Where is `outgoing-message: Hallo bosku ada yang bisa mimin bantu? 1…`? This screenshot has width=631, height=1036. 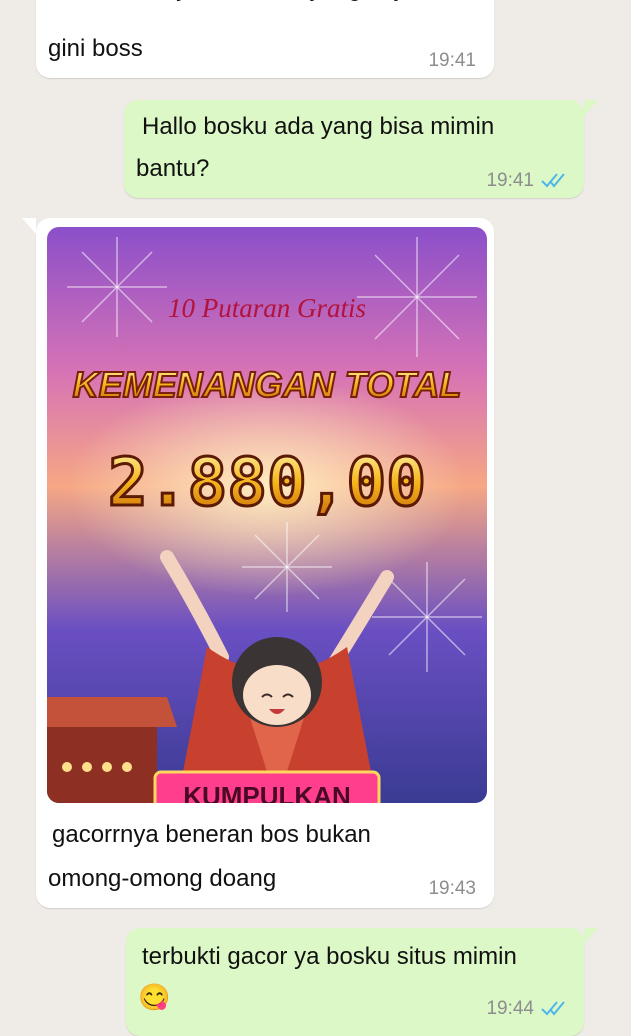 outgoing-message: Hallo bosku ada yang bisa mimin bantu? 1… is located at coordinates (354, 149).